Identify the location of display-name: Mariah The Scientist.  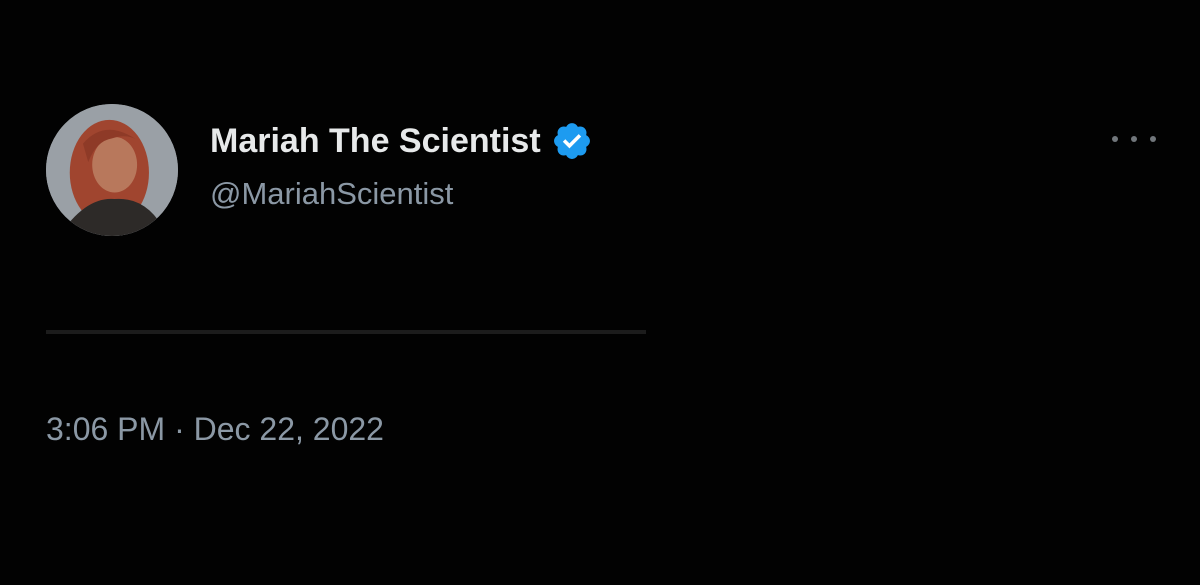
(375, 141).